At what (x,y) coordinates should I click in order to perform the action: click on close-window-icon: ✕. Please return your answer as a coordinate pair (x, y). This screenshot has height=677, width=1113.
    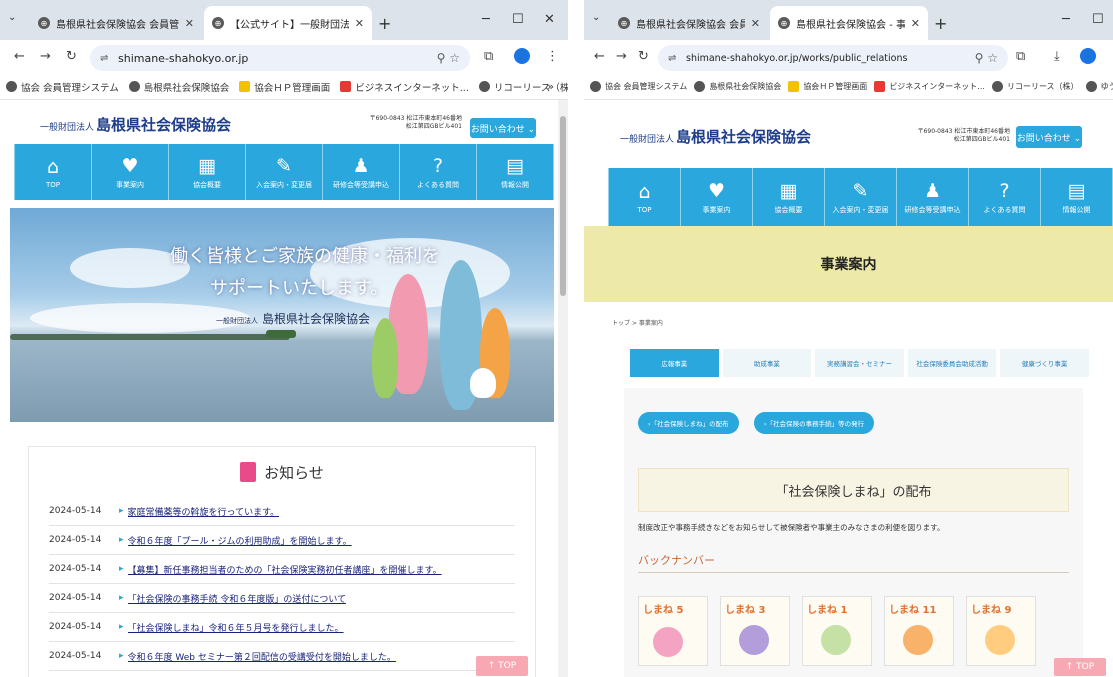
    Looking at the image, I should click on (549, 19).